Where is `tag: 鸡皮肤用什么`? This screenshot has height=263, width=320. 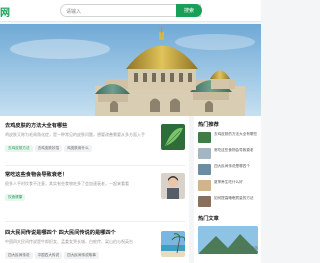 tag: 鸡皮肤用什么 is located at coordinates (78, 148).